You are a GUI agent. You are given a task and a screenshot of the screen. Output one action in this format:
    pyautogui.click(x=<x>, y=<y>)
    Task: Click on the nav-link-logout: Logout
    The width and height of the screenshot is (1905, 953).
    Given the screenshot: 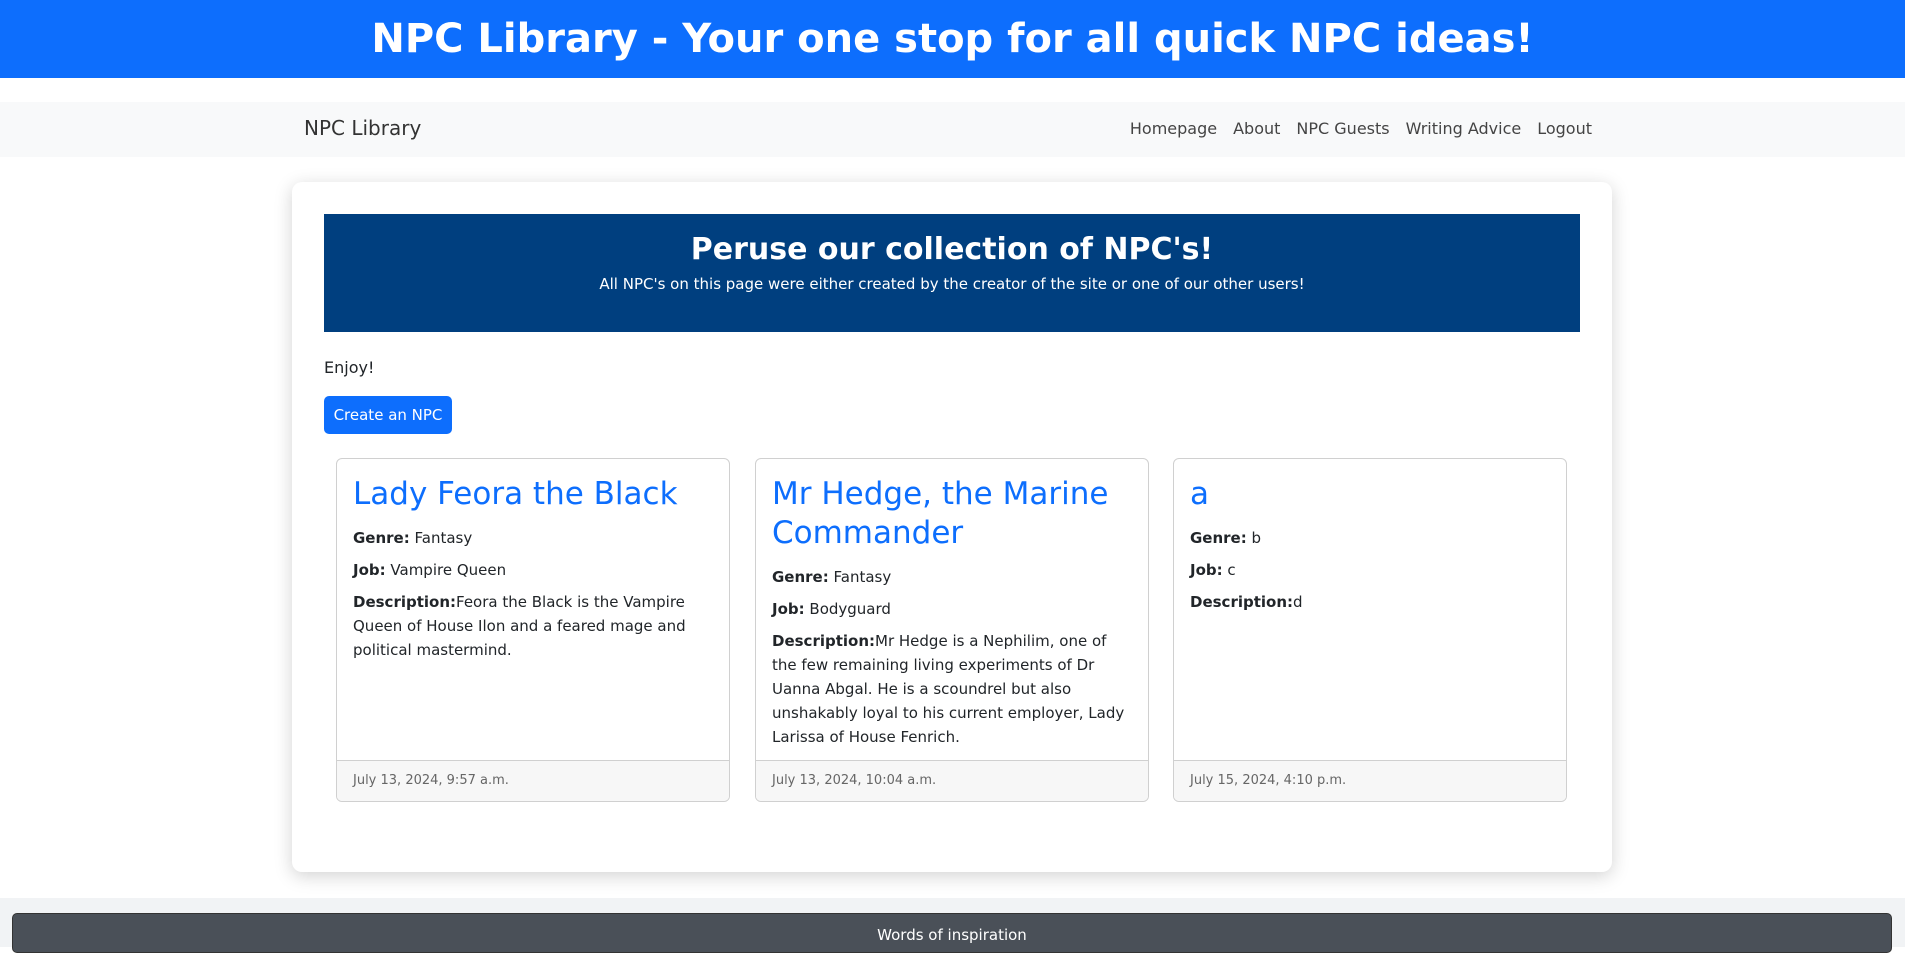 What is the action you would take?
    pyautogui.click(x=1564, y=128)
    